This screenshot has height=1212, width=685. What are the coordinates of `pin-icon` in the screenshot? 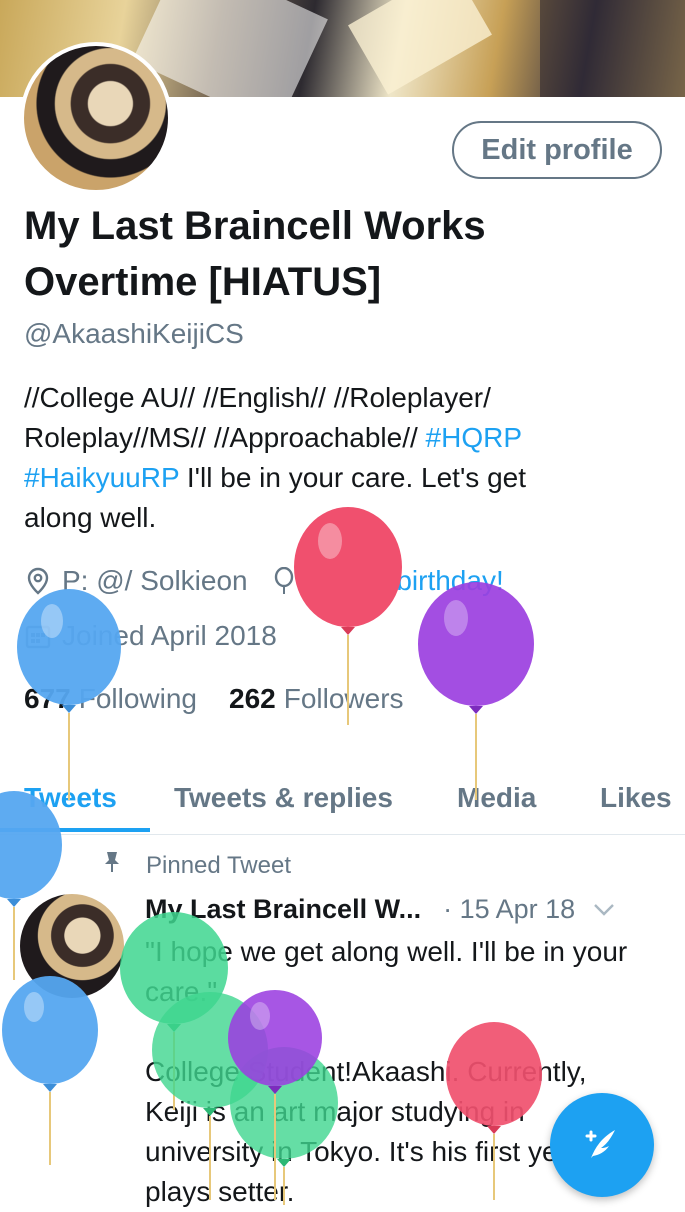 It's located at (116, 865).